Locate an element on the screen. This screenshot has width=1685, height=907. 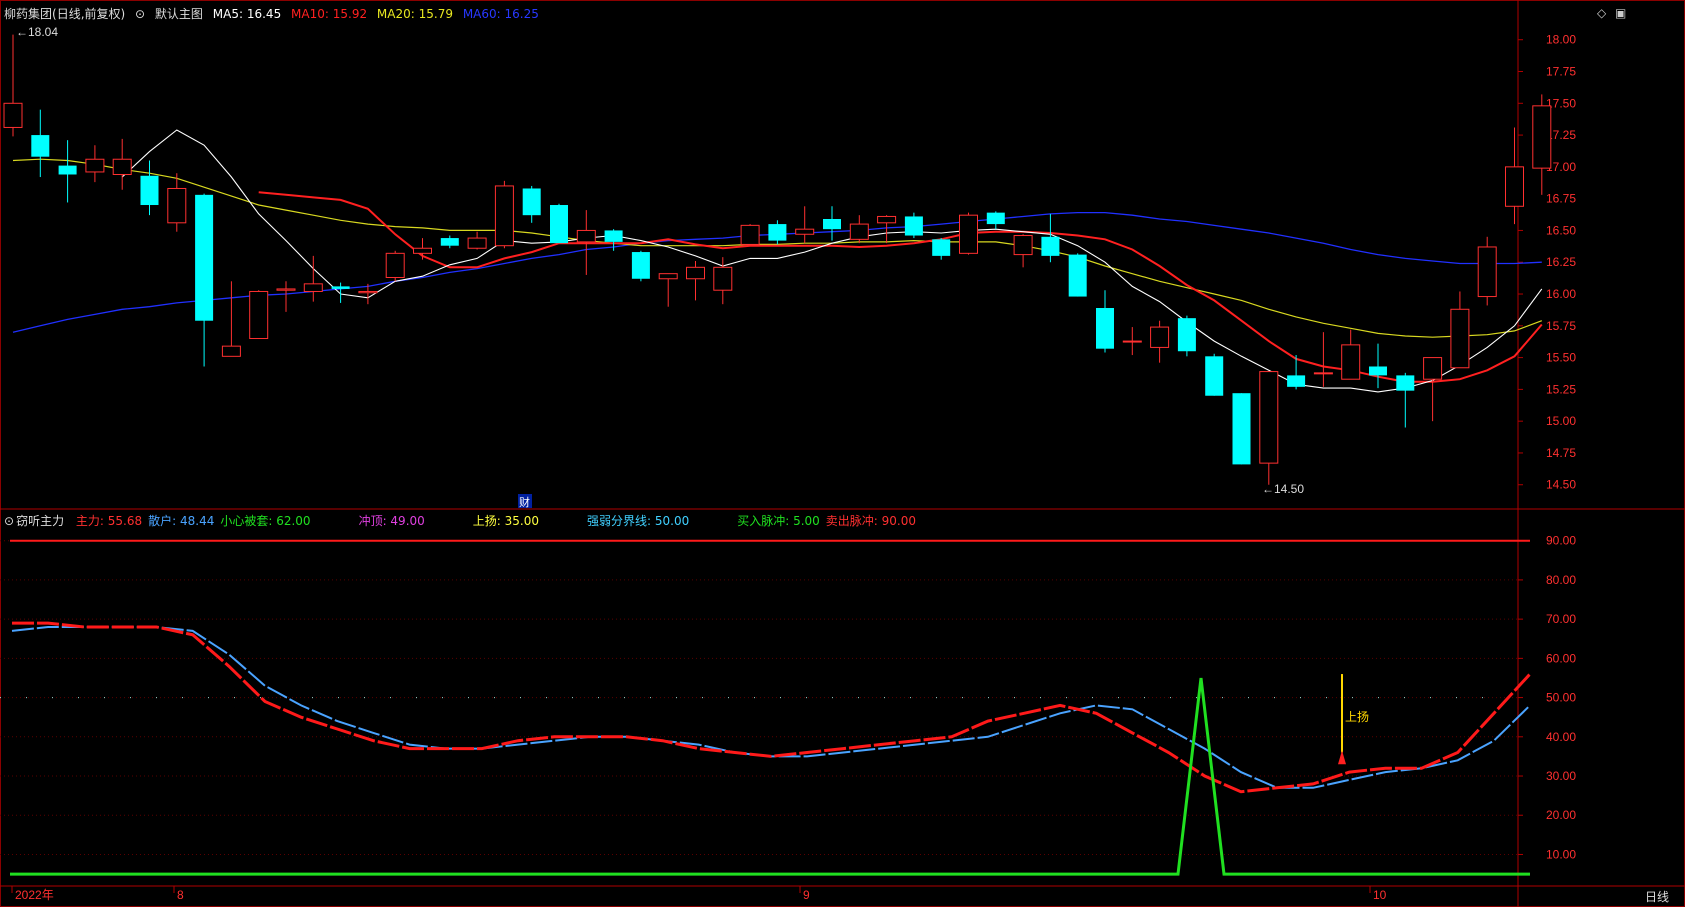
price-tick-label: 15.50 is located at coordinates (1561, 358).